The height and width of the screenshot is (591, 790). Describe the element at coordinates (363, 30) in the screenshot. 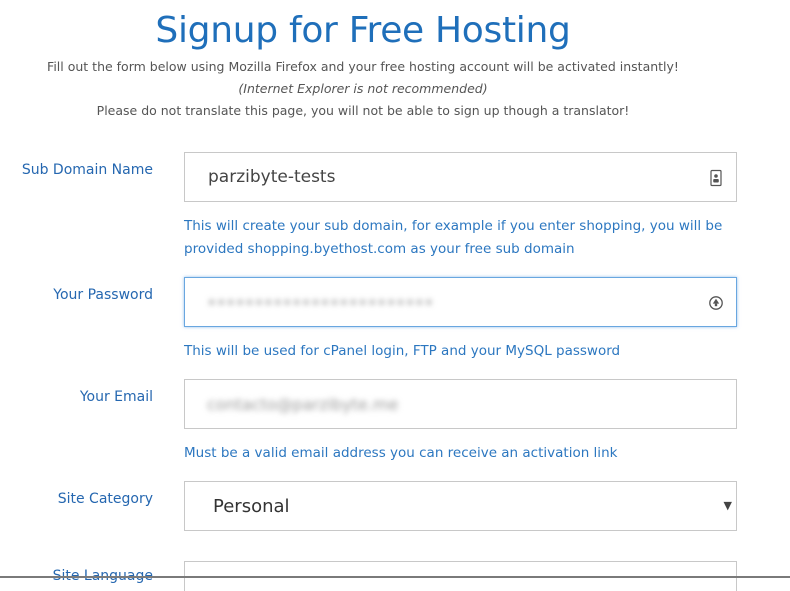

I see `page-title: Signup for Free Hosting` at that location.